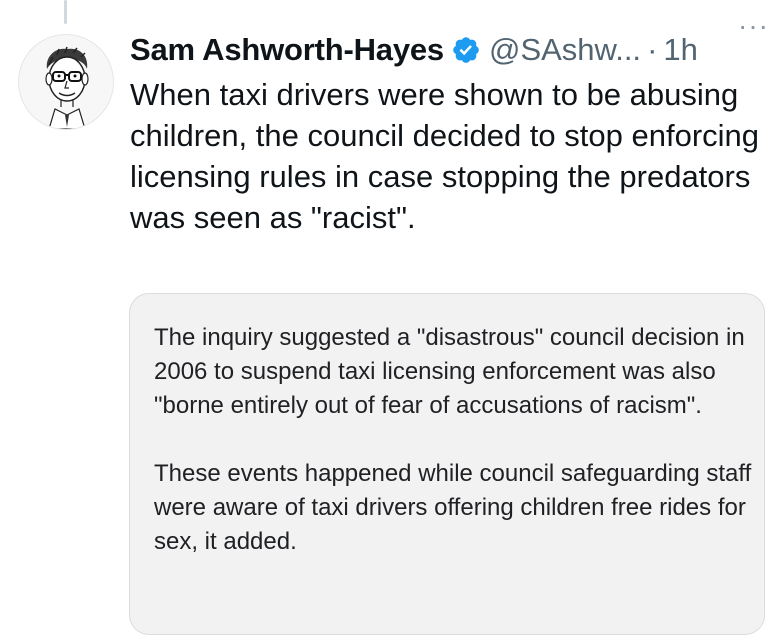 This screenshot has height=635, width=783. I want to click on thread-connector-line, so click(65, 12).